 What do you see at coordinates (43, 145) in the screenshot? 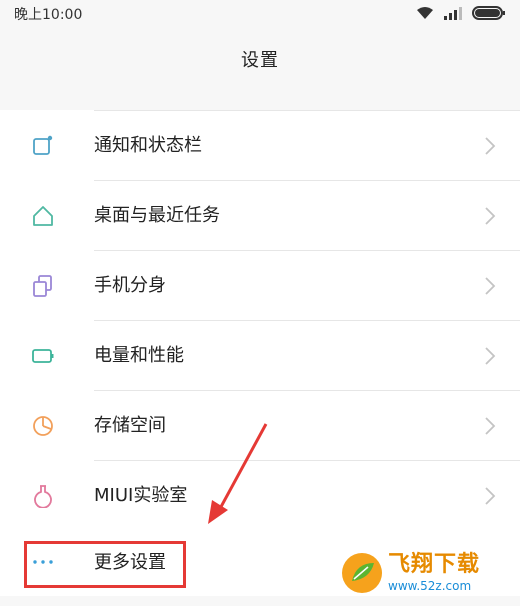
I see `notification-icon` at bounding box center [43, 145].